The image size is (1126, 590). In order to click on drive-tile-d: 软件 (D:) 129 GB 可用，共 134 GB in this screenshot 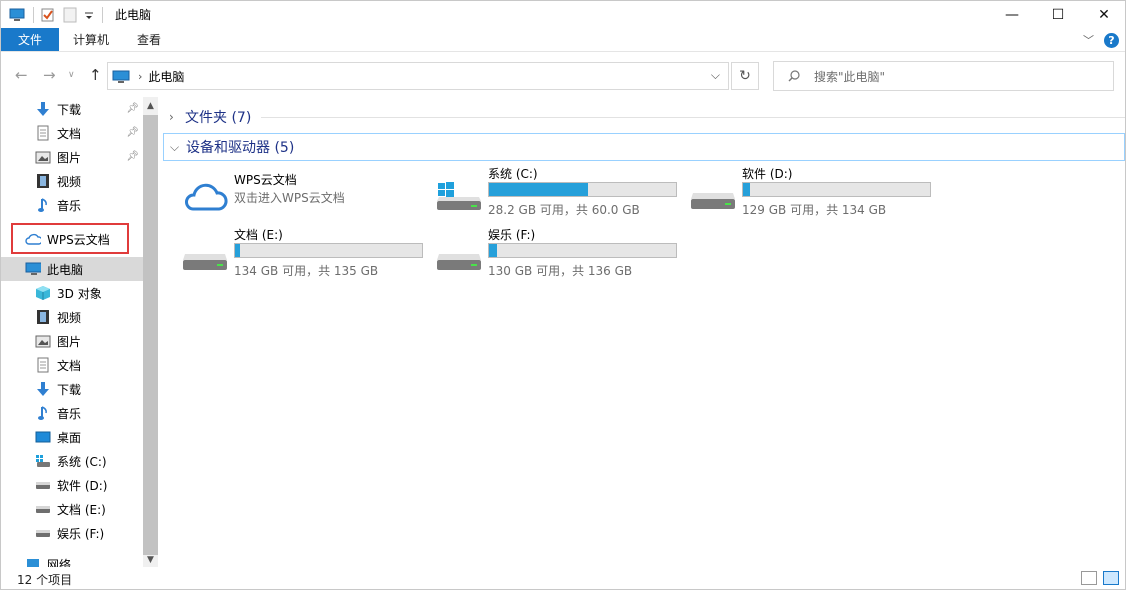, I will do `click(814, 191)`.